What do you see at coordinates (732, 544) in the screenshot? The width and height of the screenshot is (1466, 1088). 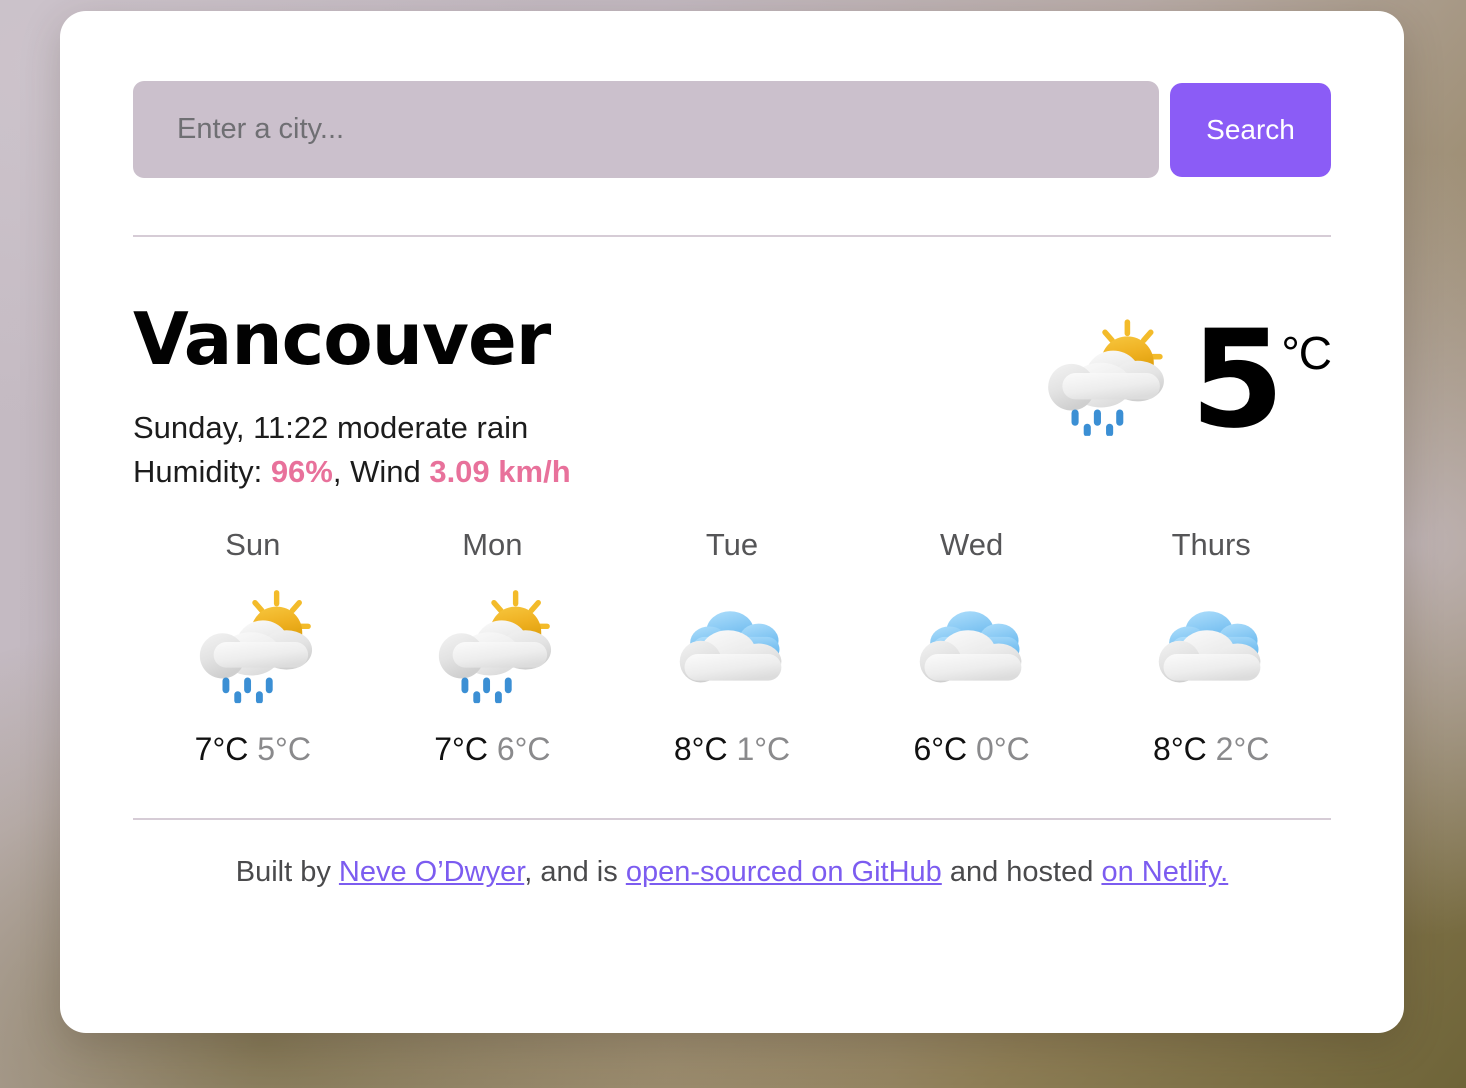 I see `forecast-day-label: Tue` at bounding box center [732, 544].